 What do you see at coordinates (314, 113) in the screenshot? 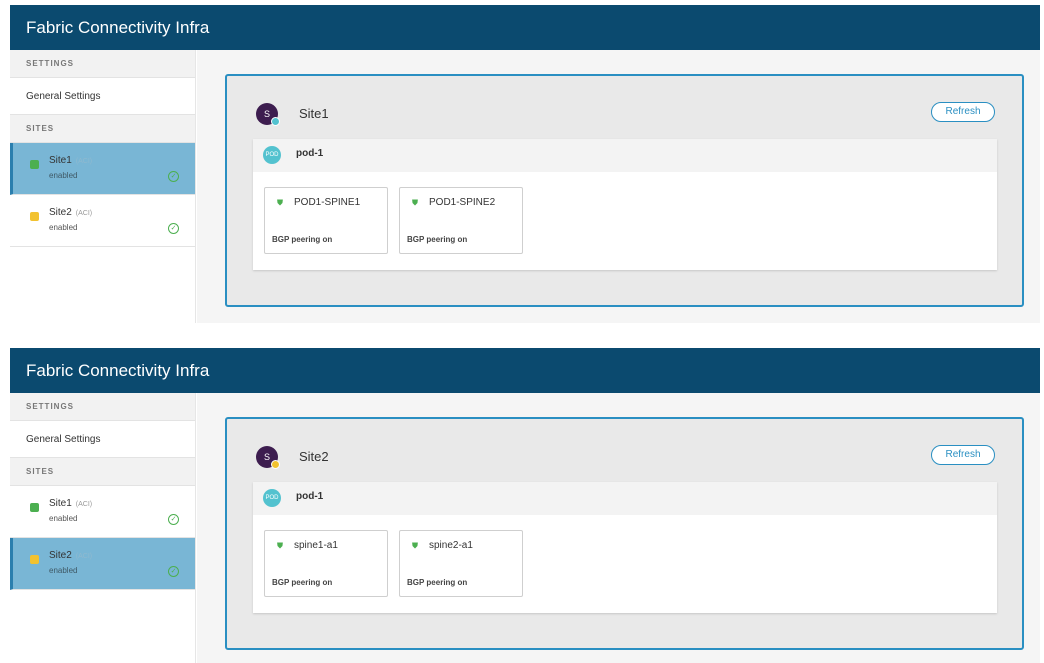
I see `site-title: Site1` at bounding box center [314, 113].